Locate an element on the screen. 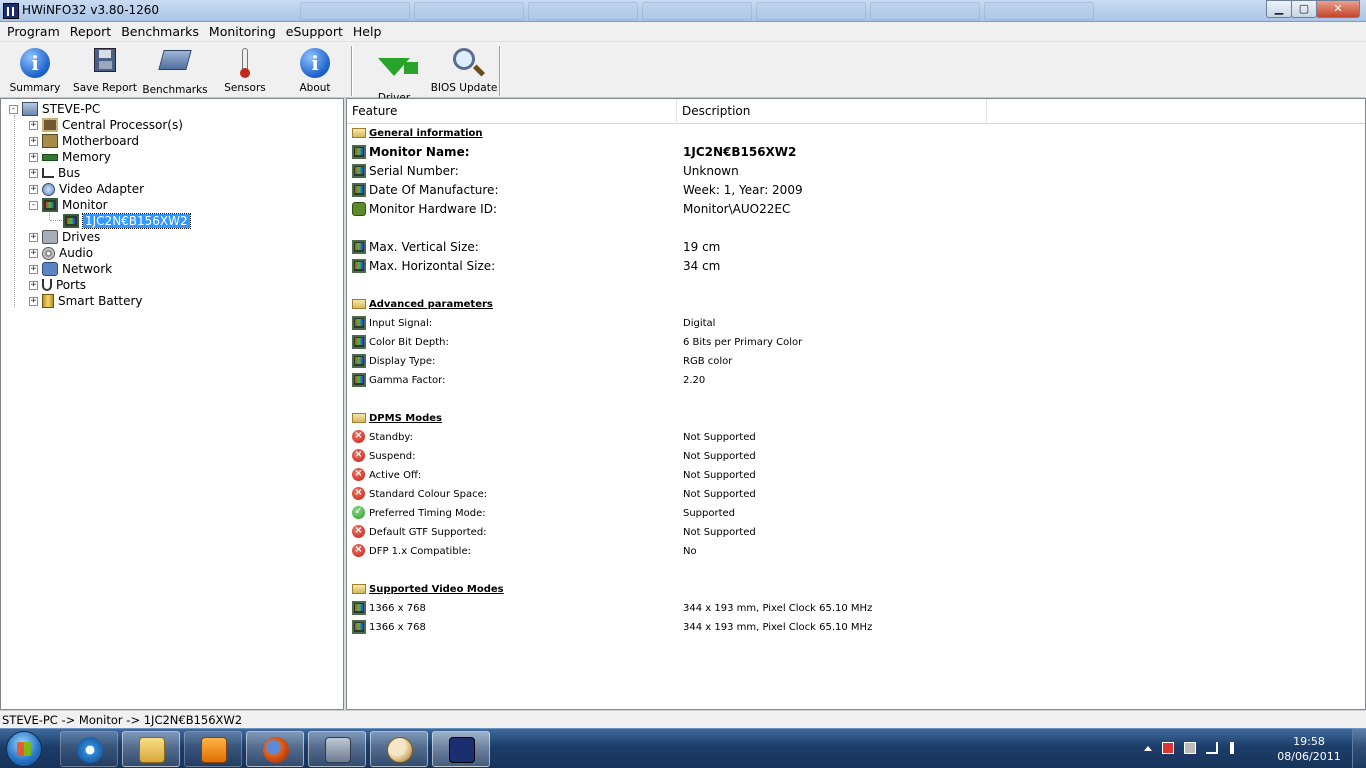 The width and height of the screenshot is (1366, 768). tree-item-audio: + Audio is located at coordinates (61, 253).